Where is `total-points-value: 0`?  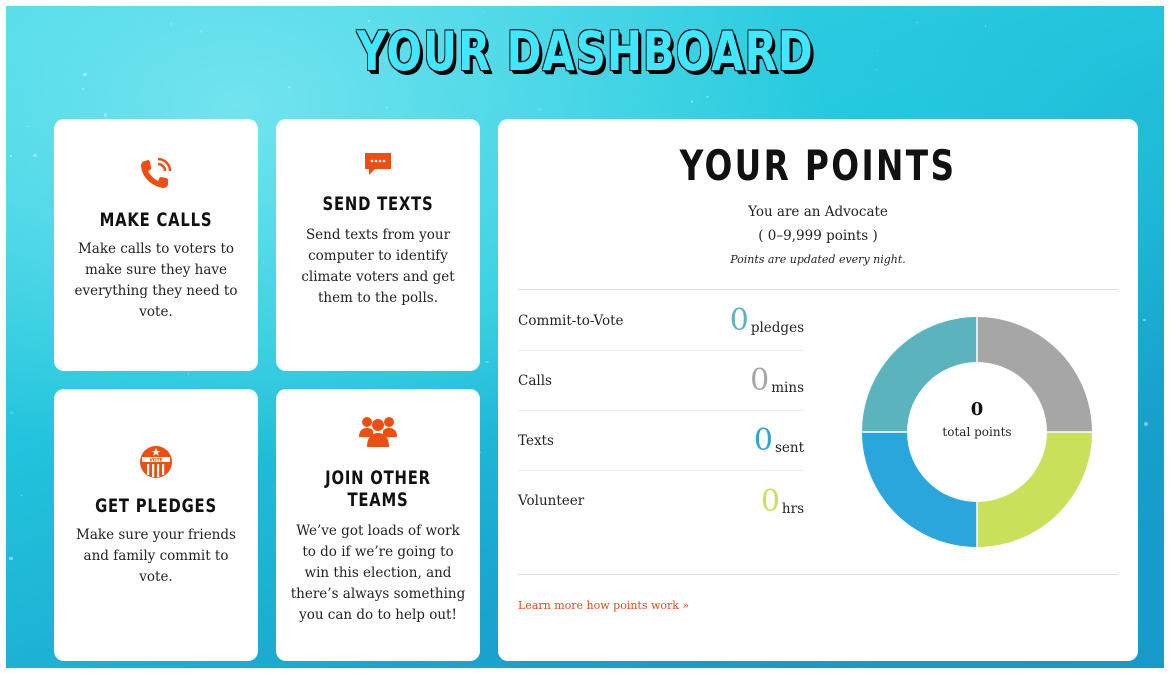 total-points-value: 0 is located at coordinates (977, 409).